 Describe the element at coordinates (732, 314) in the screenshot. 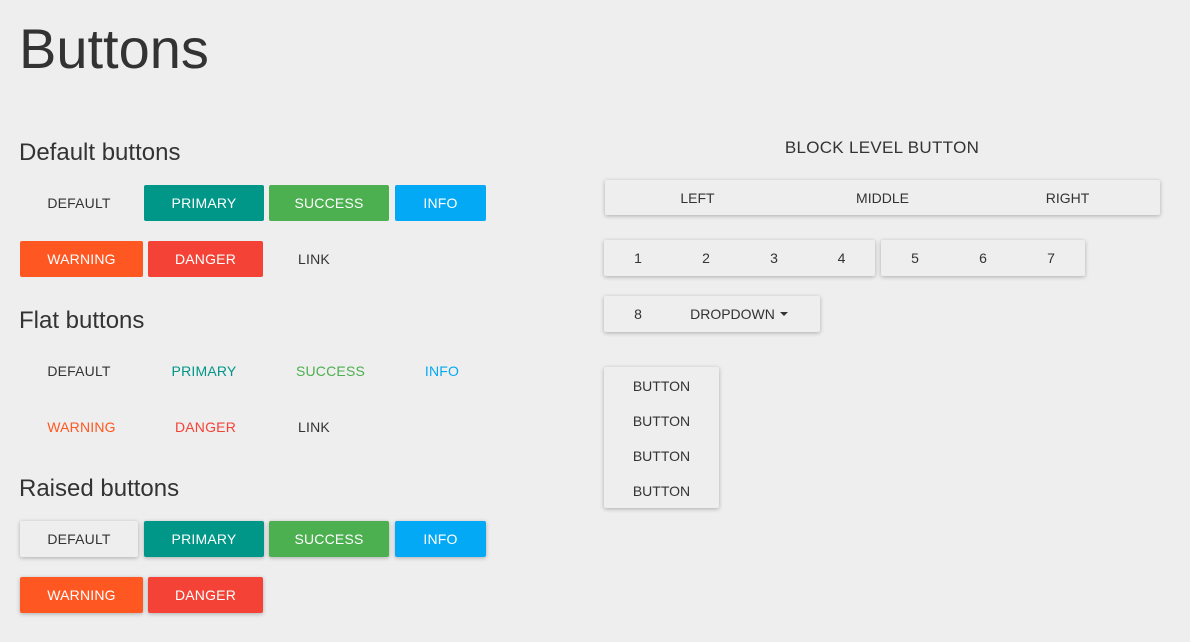

I see `dropdown-label: DROPDOWN` at that location.